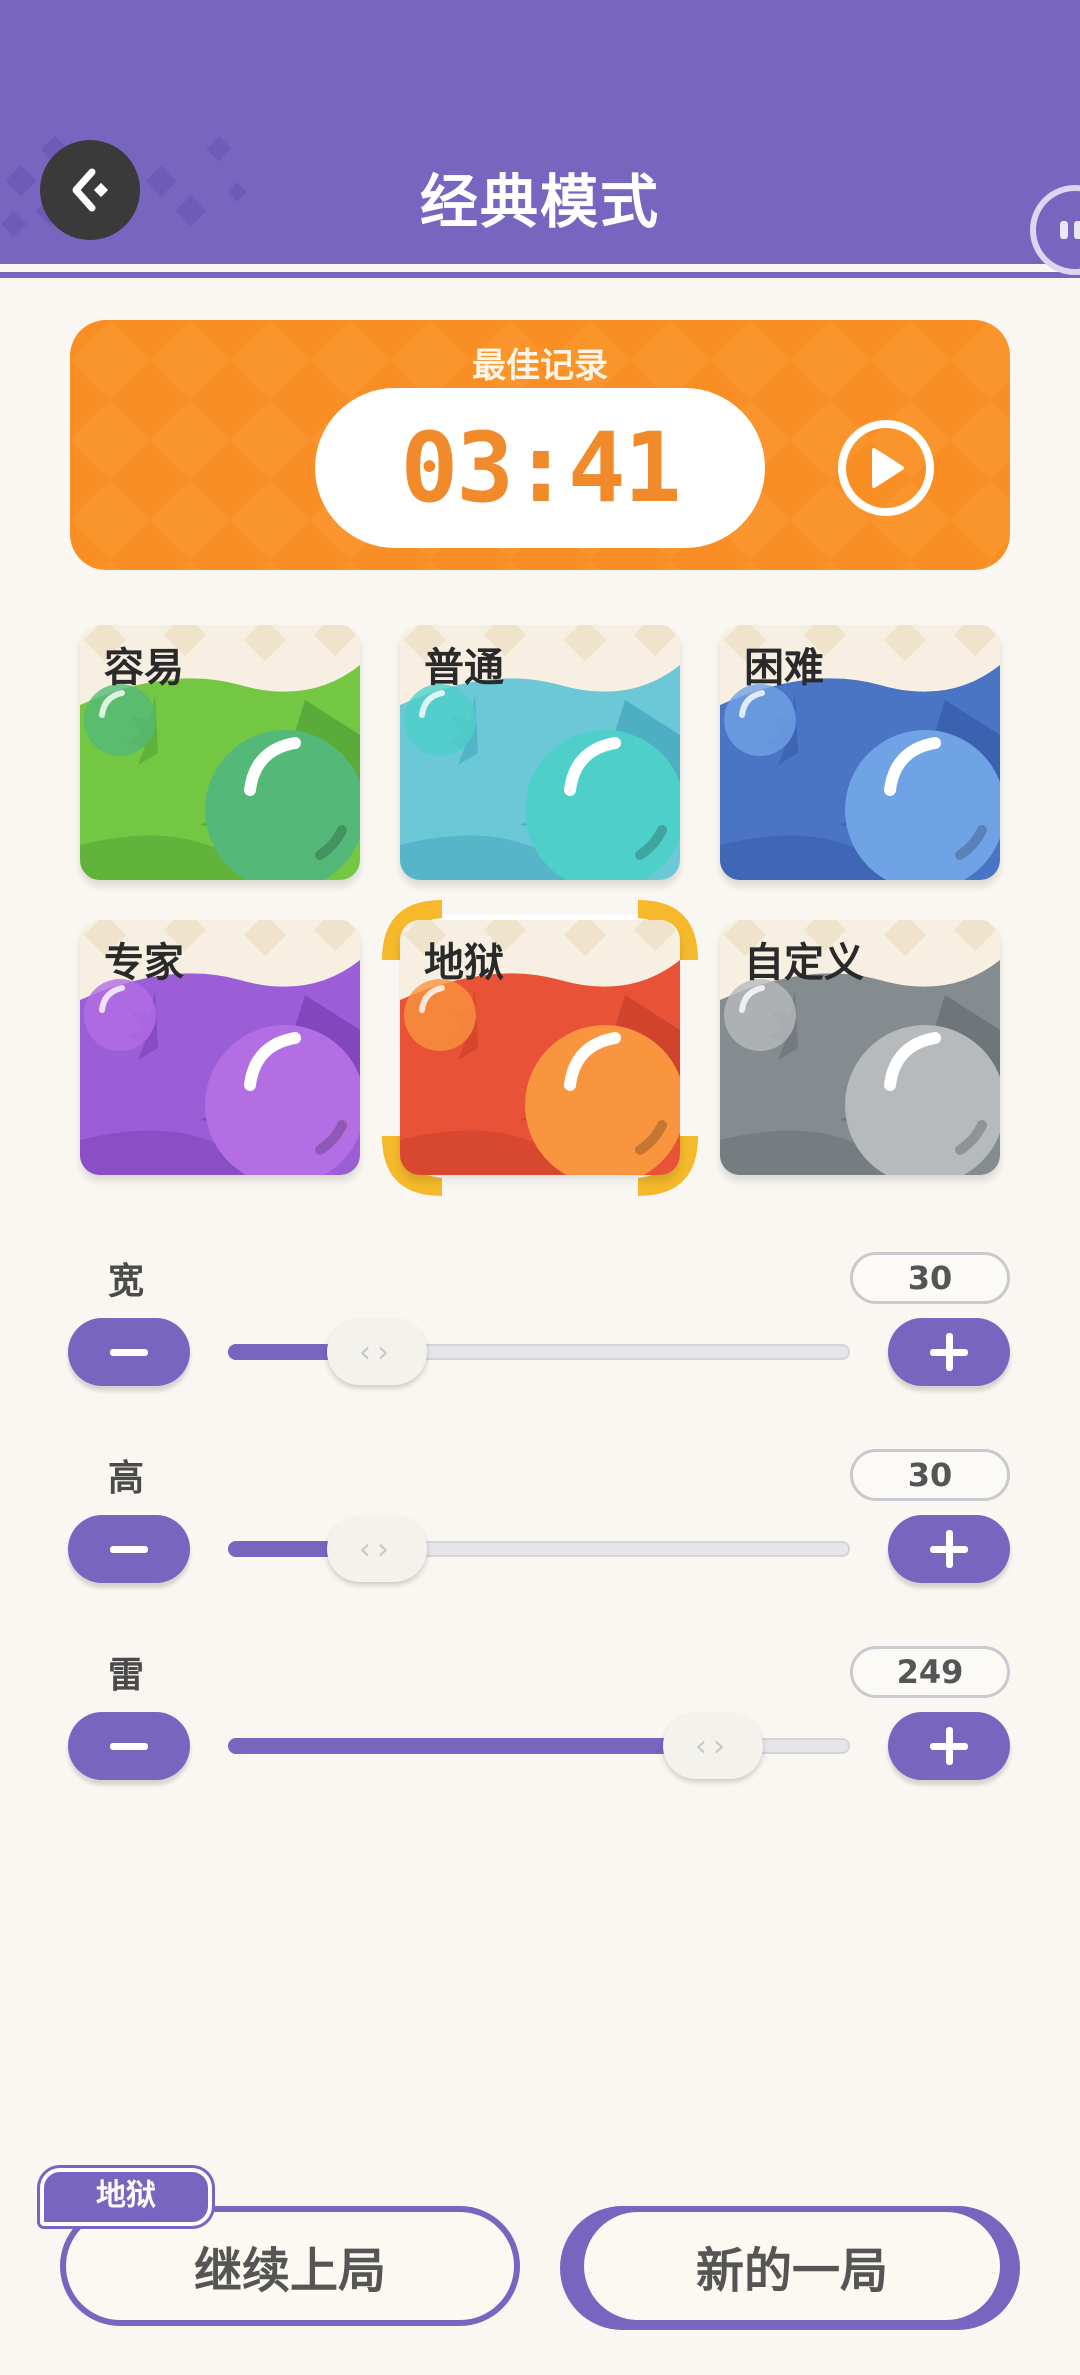 The image size is (1080, 2375). What do you see at coordinates (220, 1047) in the screenshot?
I see `difficulty-card: 专家` at bounding box center [220, 1047].